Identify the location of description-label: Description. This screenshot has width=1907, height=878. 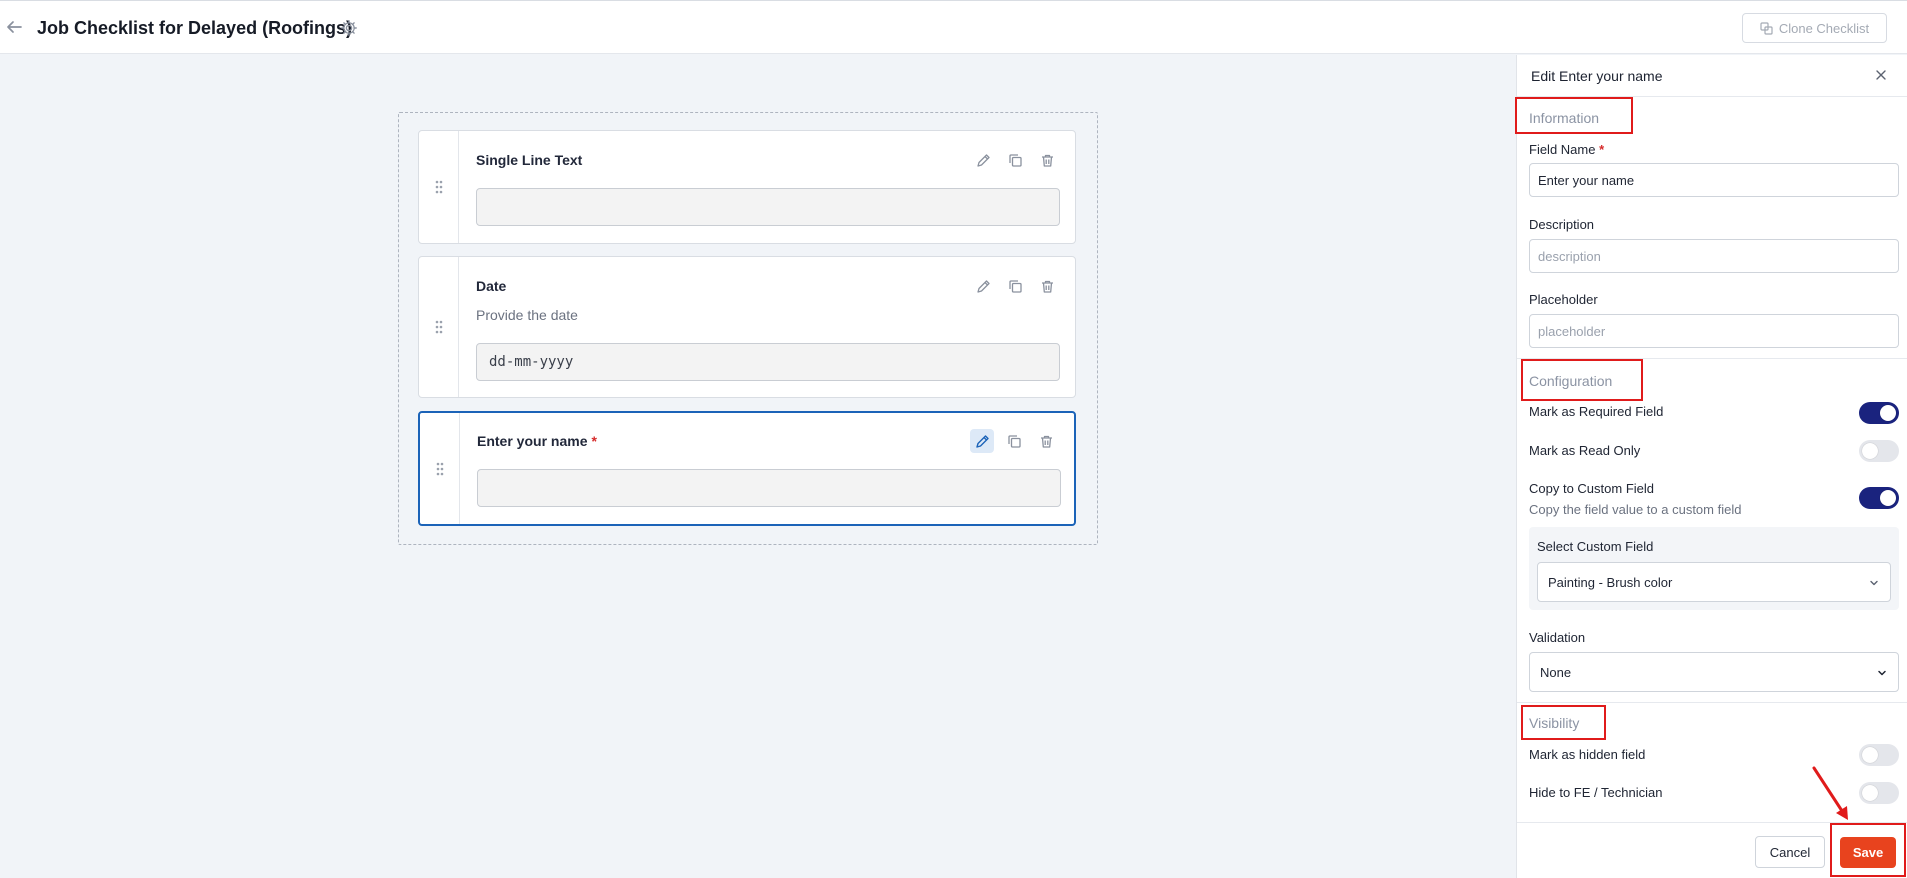
(1562, 224).